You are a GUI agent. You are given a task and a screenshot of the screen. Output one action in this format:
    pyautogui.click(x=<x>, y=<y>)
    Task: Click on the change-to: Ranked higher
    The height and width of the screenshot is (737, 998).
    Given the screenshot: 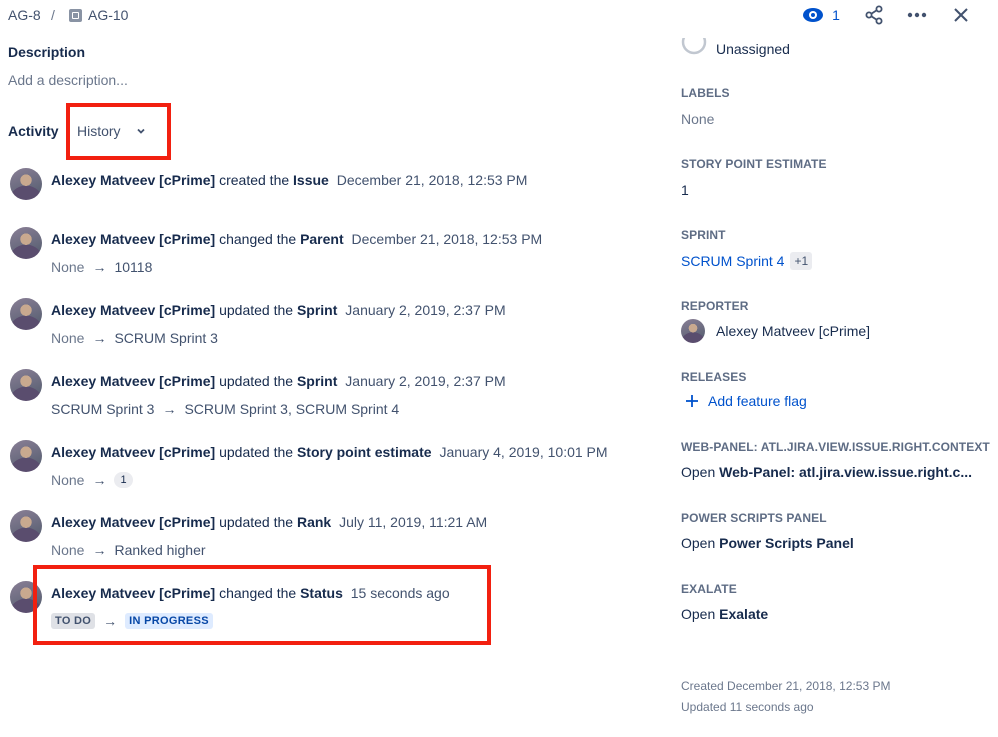 What is the action you would take?
    pyautogui.click(x=160, y=550)
    